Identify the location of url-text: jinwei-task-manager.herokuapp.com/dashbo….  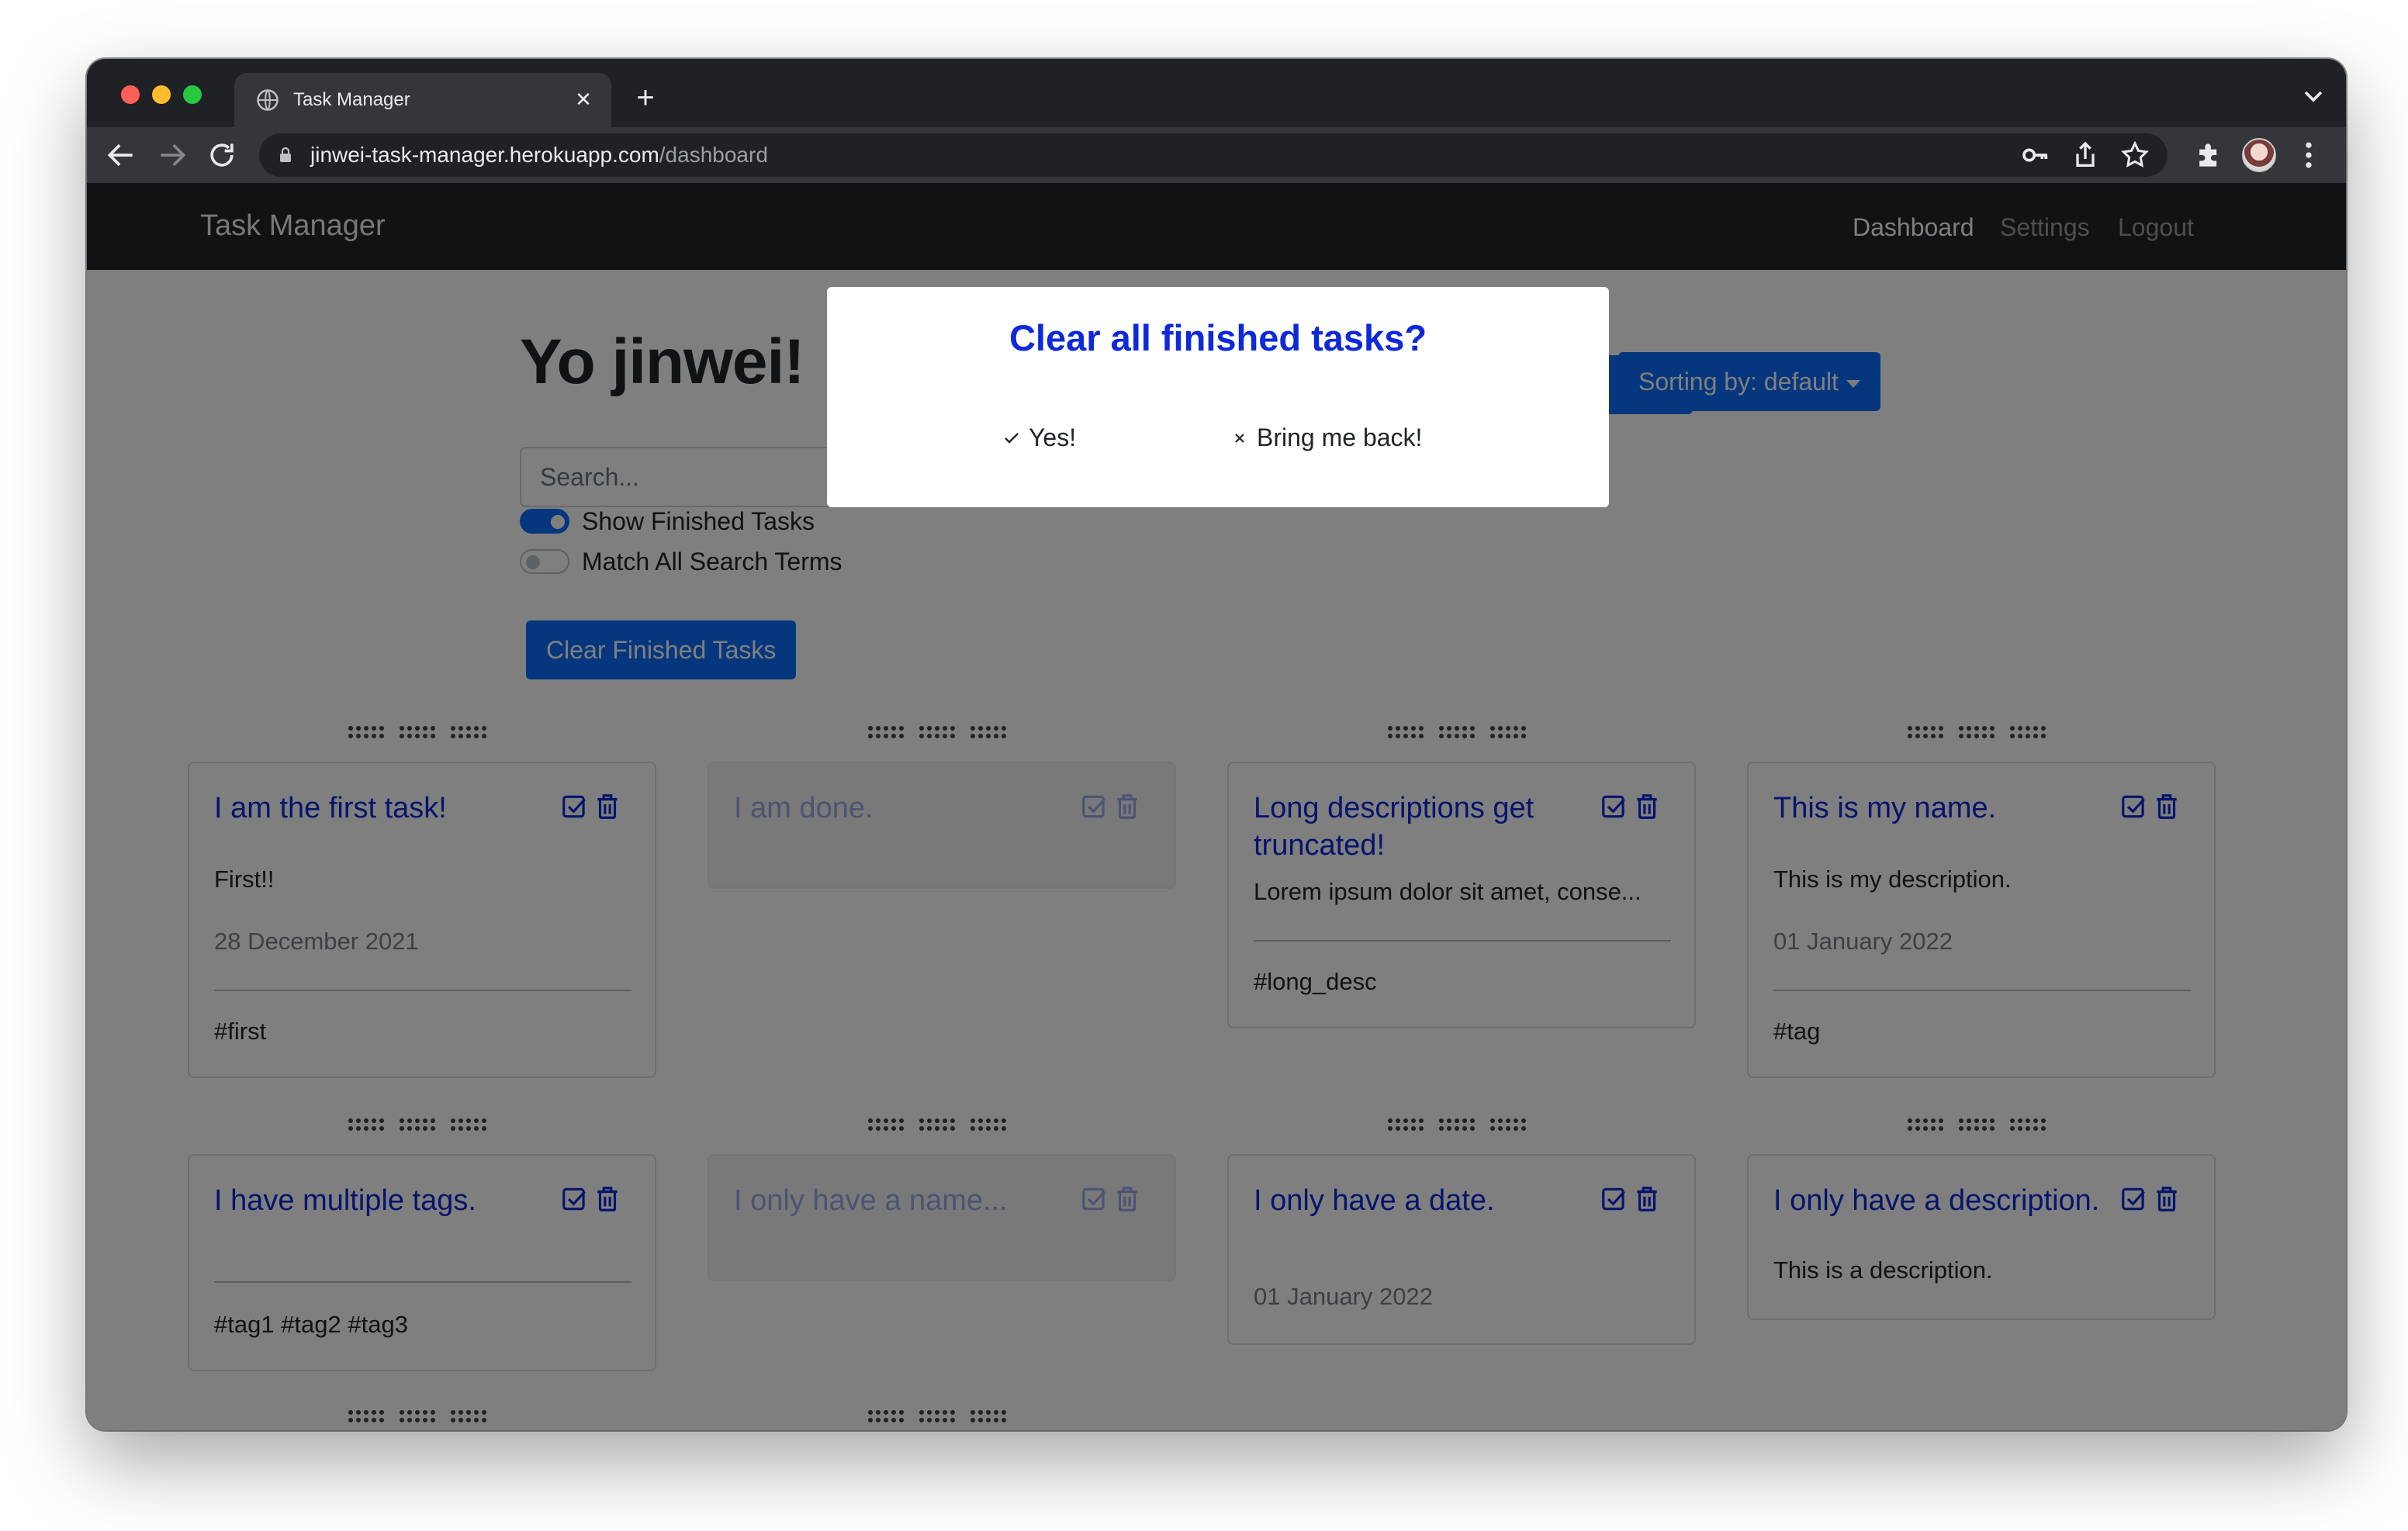
(539, 155).